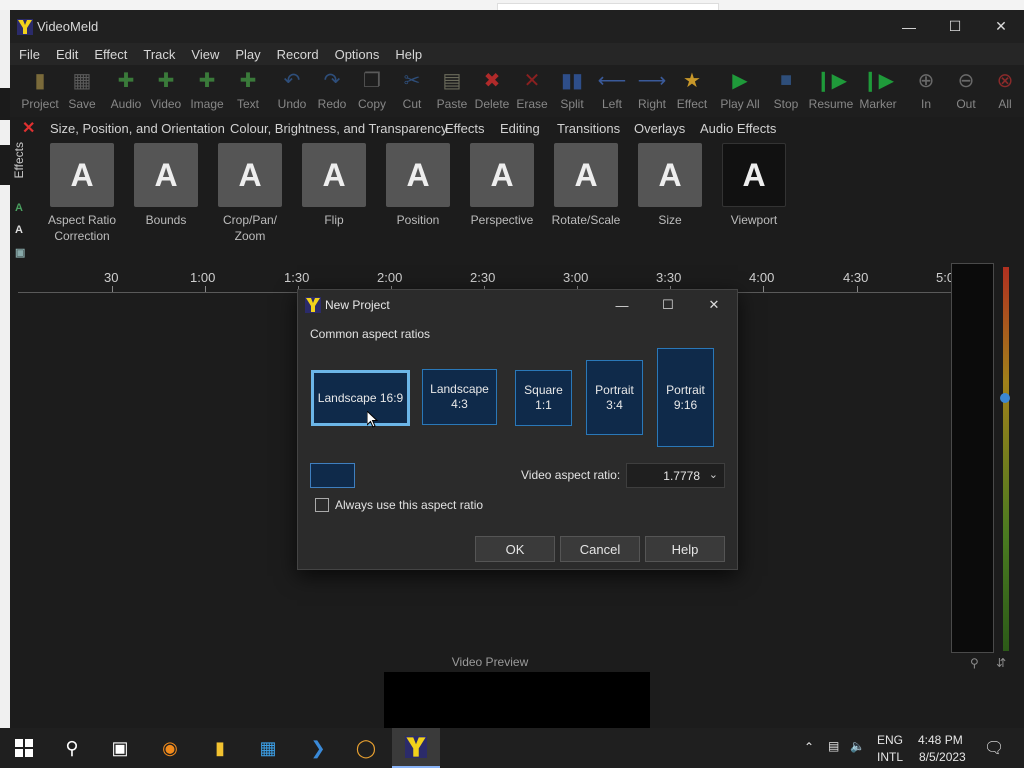 This screenshot has width=1024, height=768. What do you see at coordinates (890, 757) in the screenshot?
I see `language-label-2: INTL` at bounding box center [890, 757].